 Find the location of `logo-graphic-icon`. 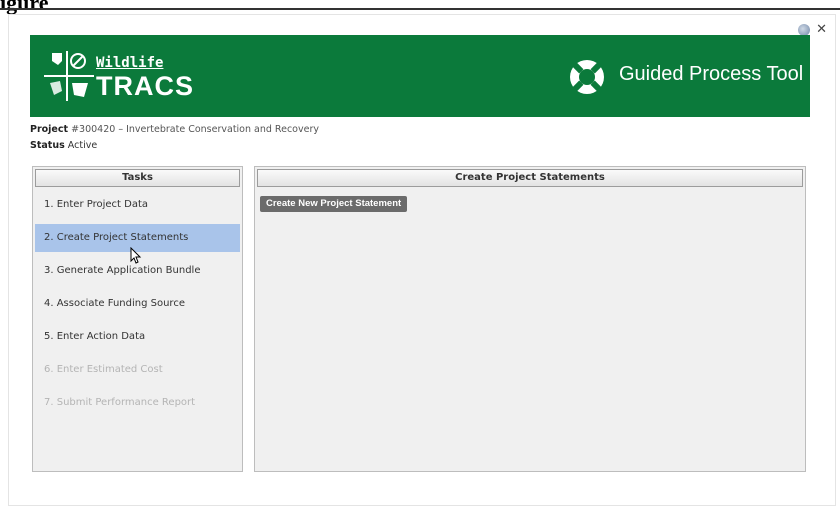

logo-graphic-icon is located at coordinates (69, 76).